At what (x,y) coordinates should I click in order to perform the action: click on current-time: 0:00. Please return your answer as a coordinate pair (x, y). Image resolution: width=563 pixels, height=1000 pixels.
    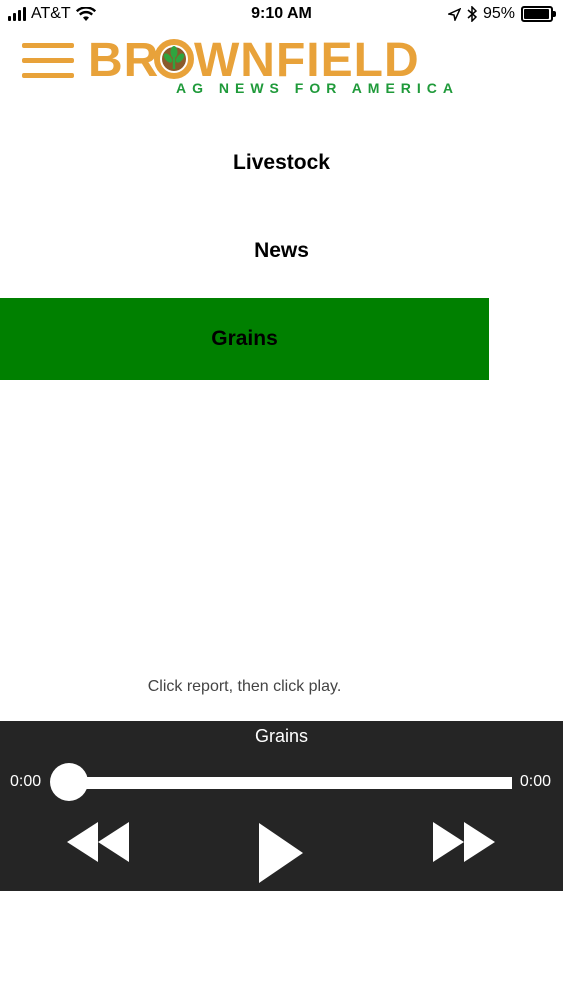
    Looking at the image, I should click on (26, 781).